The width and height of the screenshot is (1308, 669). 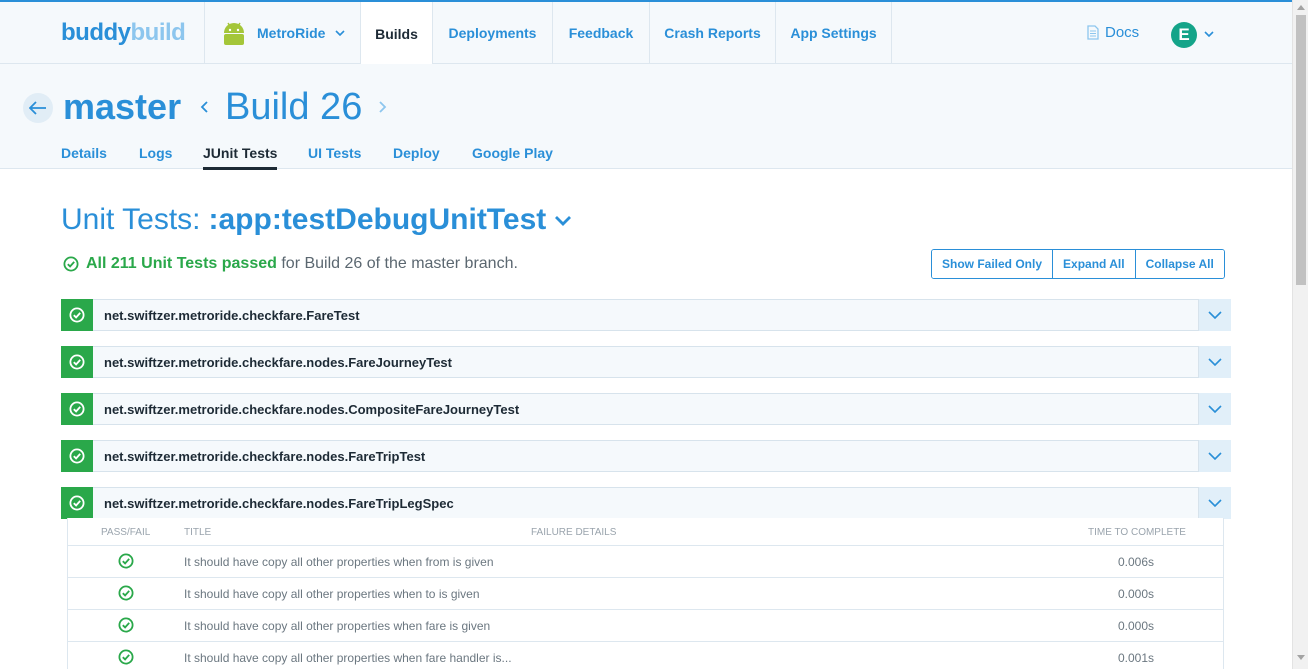 What do you see at coordinates (993, 264) in the screenshot?
I see `show-failed-only-button: Show Failed Only` at bounding box center [993, 264].